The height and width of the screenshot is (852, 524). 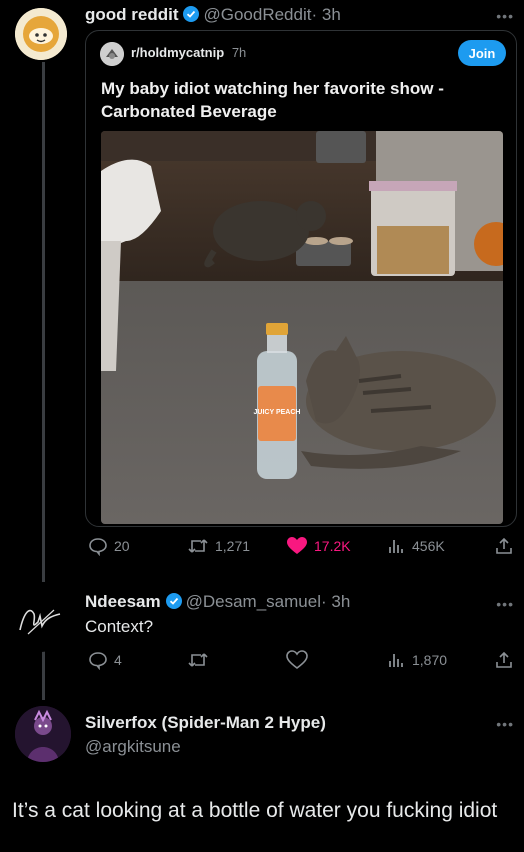 What do you see at coordinates (177, 52) in the screenshot?
I see `subreddit-name: r/holdmycatnip` at bounding box center [177, 52].